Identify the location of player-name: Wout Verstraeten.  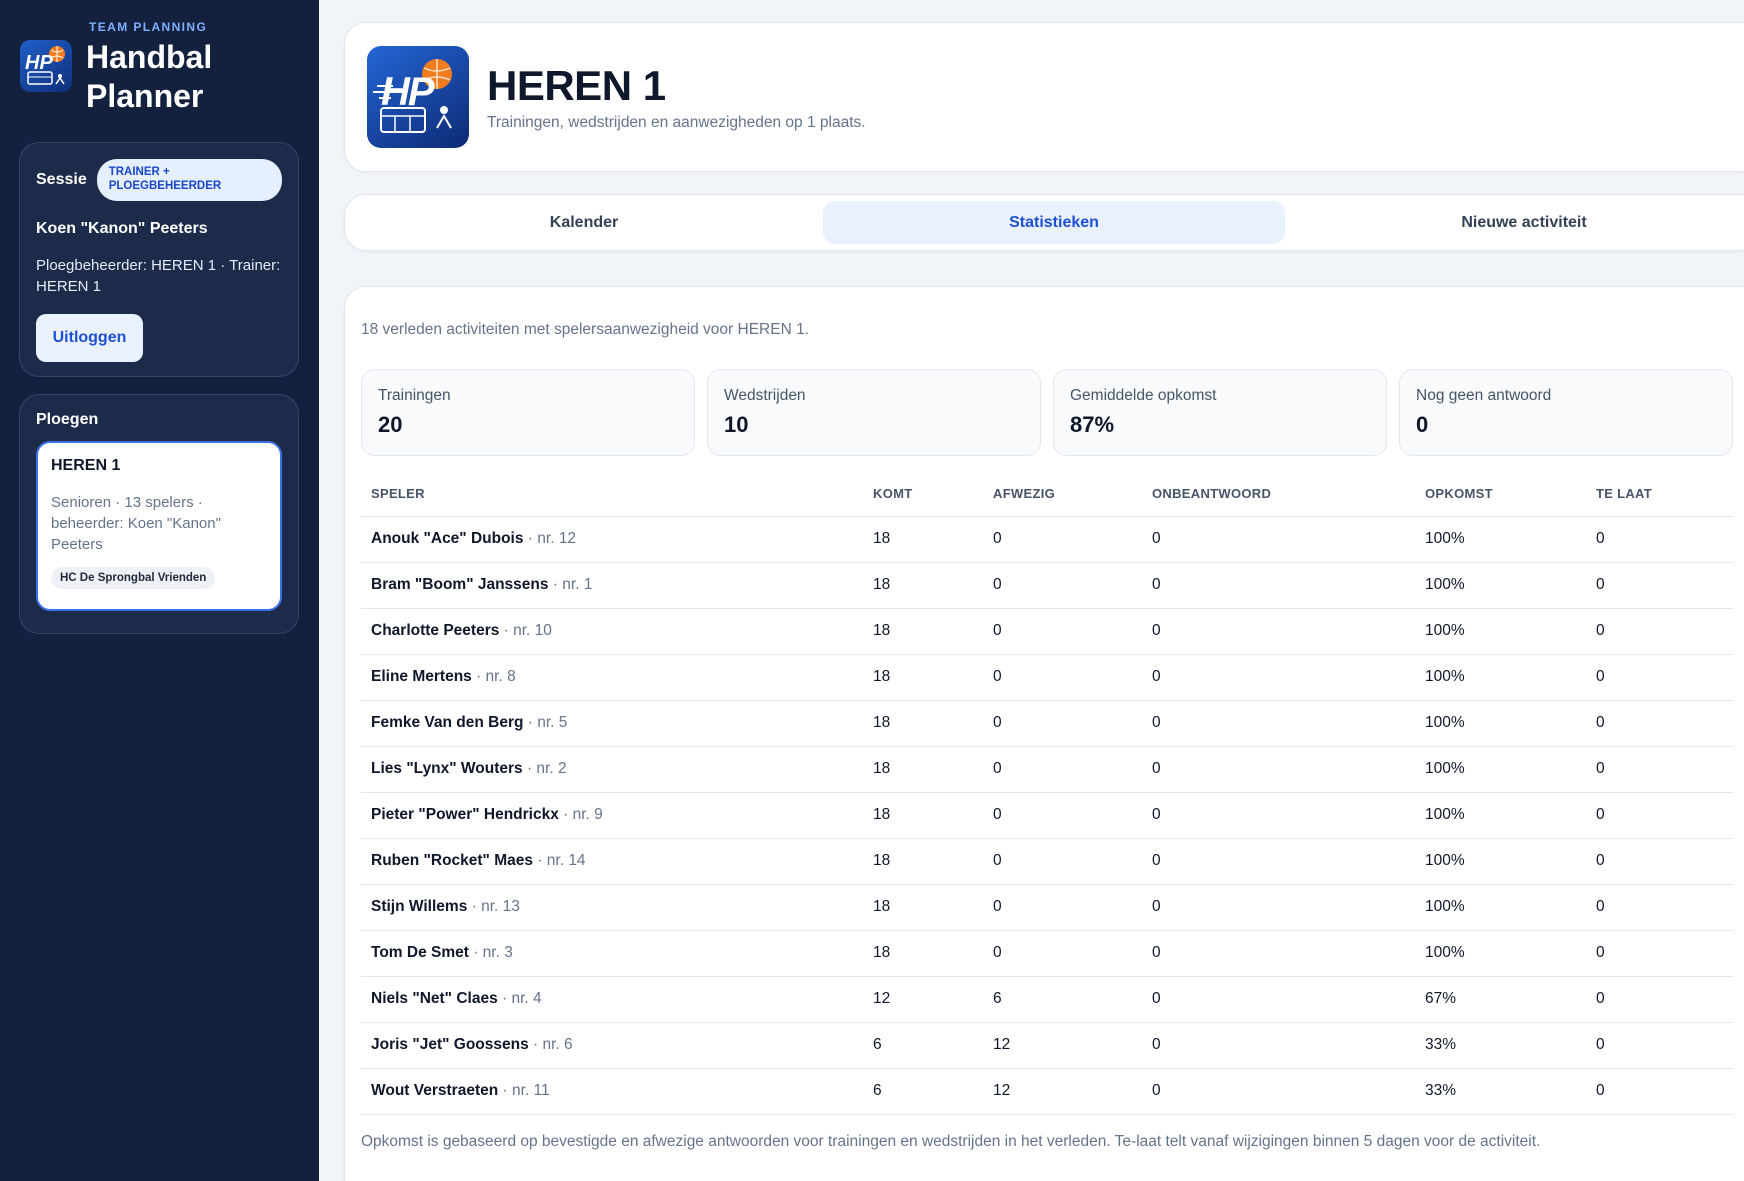
(435, 1090).